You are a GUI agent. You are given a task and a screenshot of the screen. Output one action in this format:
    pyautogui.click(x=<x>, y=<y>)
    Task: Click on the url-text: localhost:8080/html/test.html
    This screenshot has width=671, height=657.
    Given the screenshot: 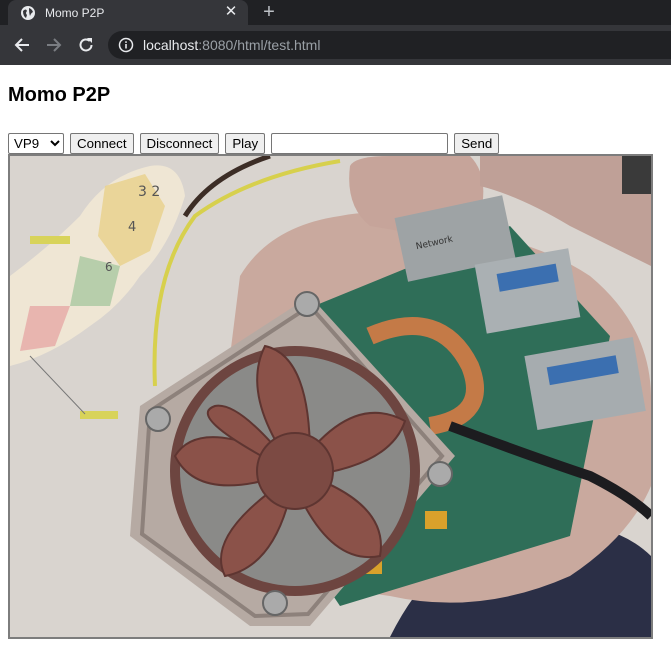 What is the action you would take?
    pyautogui.click(x=231, y=45)
    